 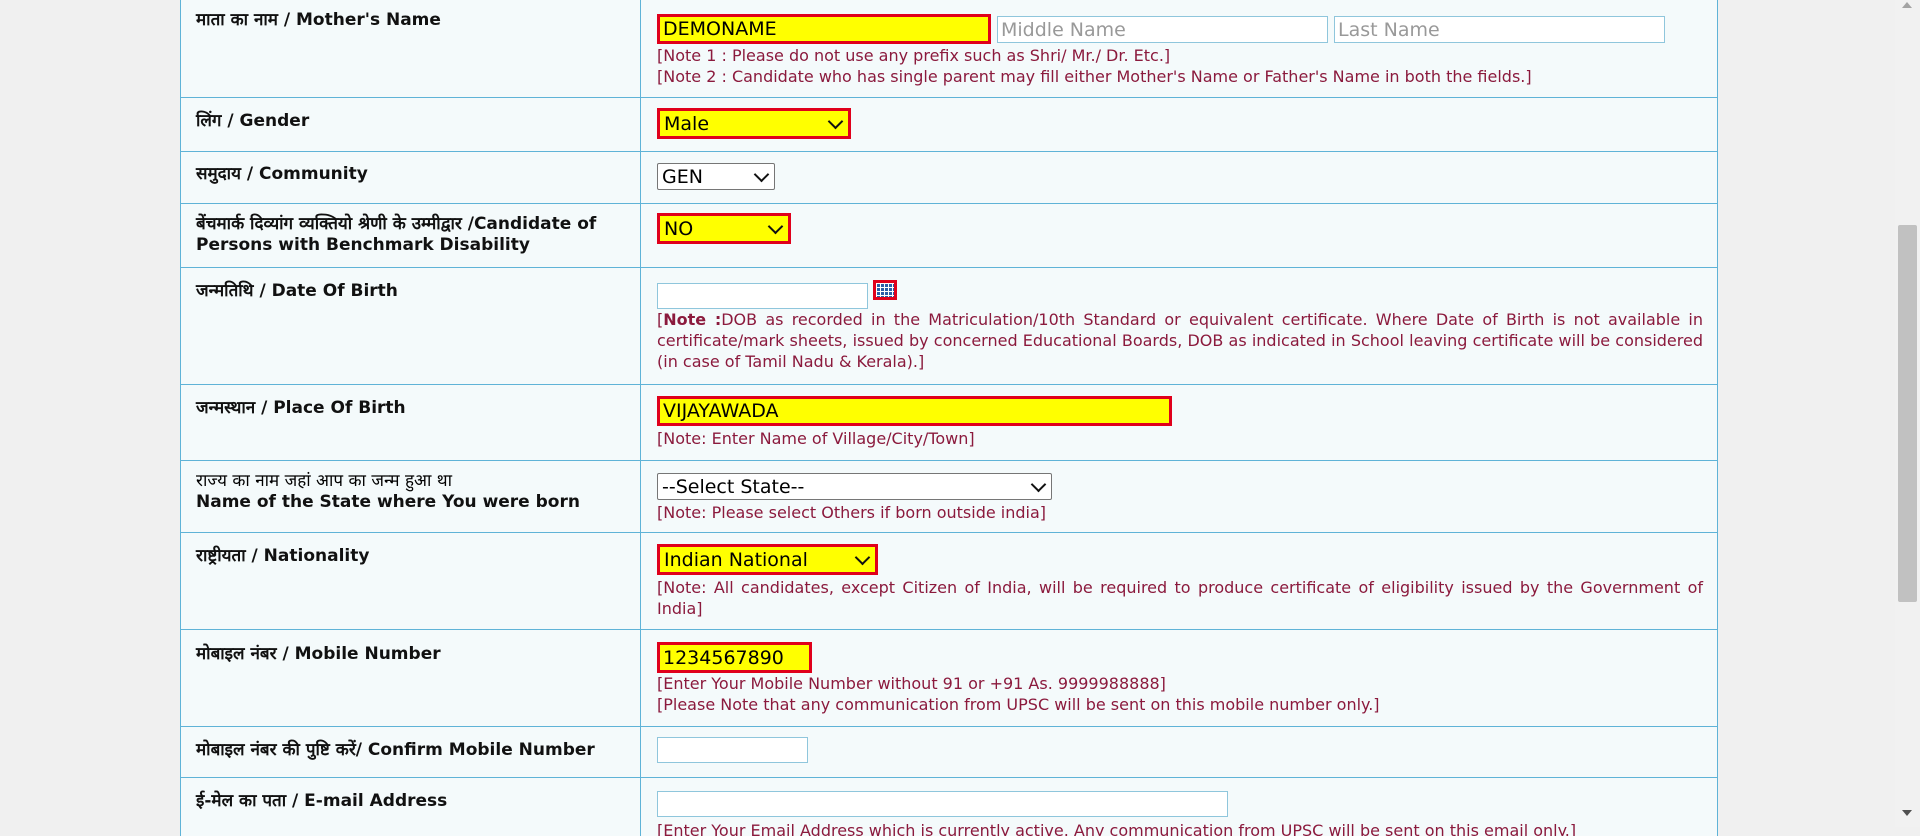 I want to click on mobile-input, so click(x=734, y=657).